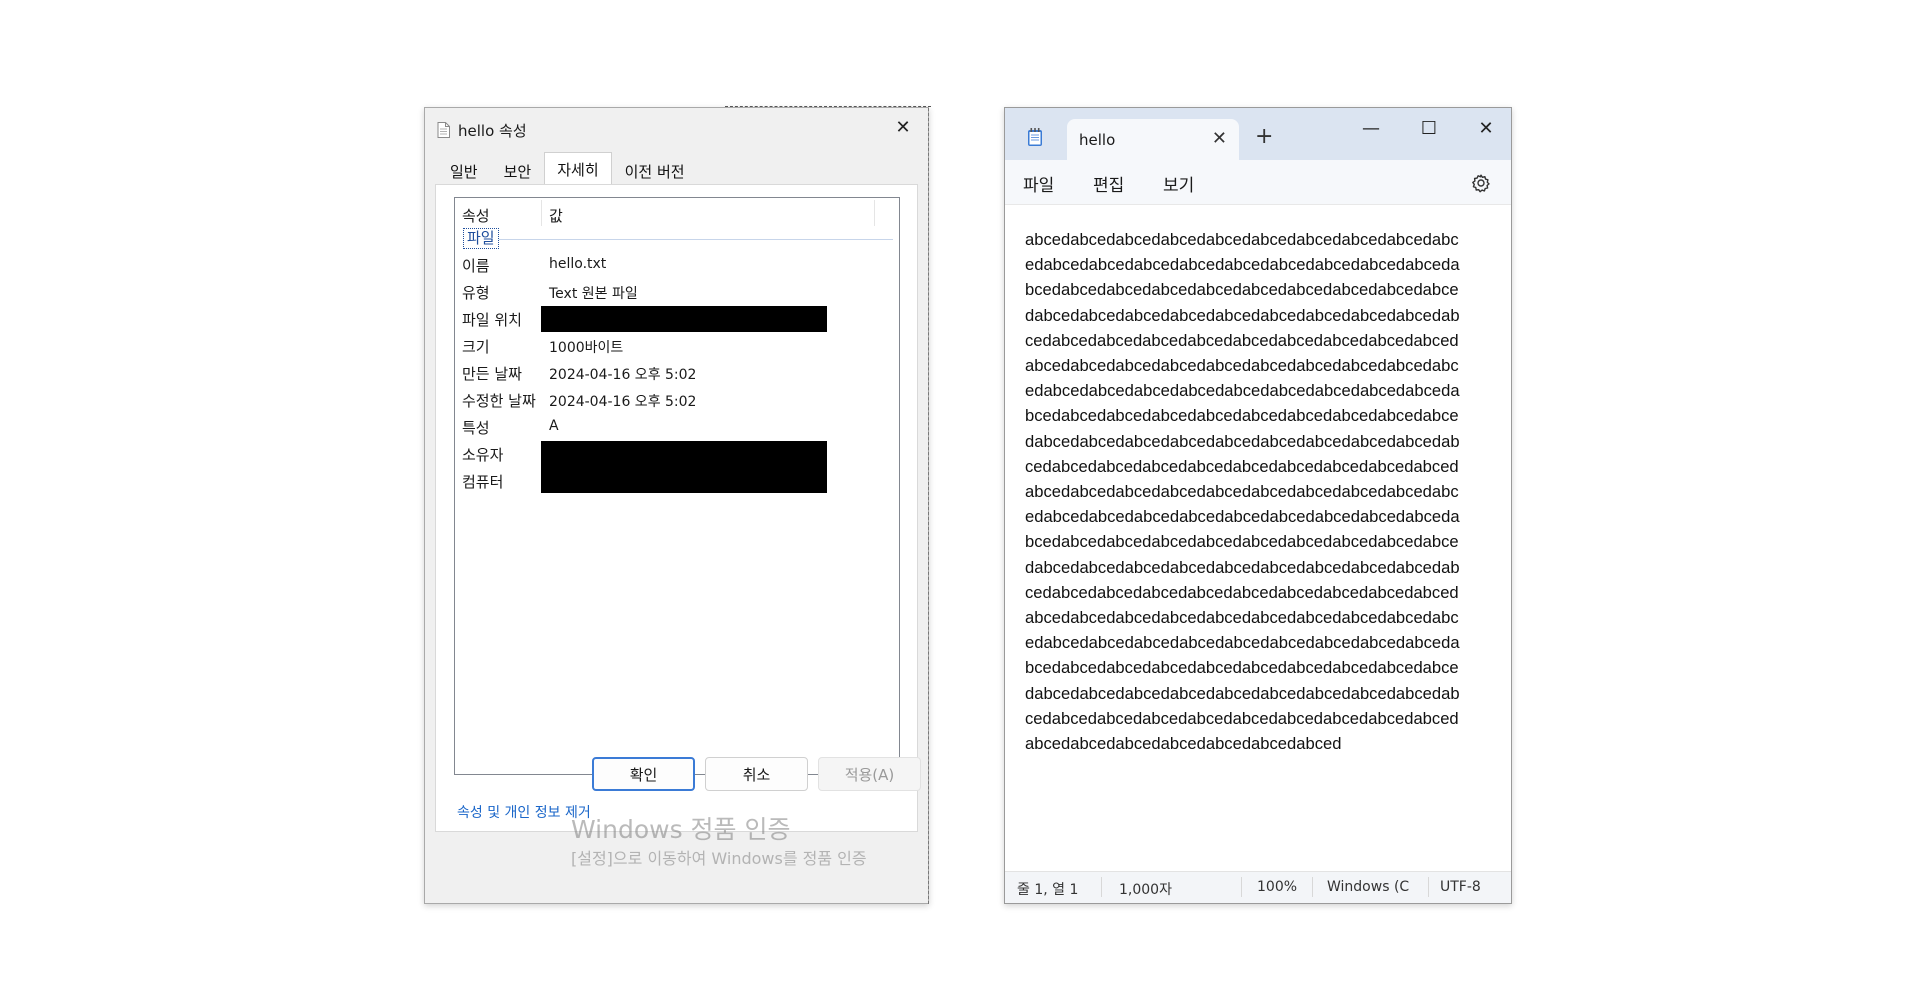  I want to click on tab-security: 보안, so click(518, 171).